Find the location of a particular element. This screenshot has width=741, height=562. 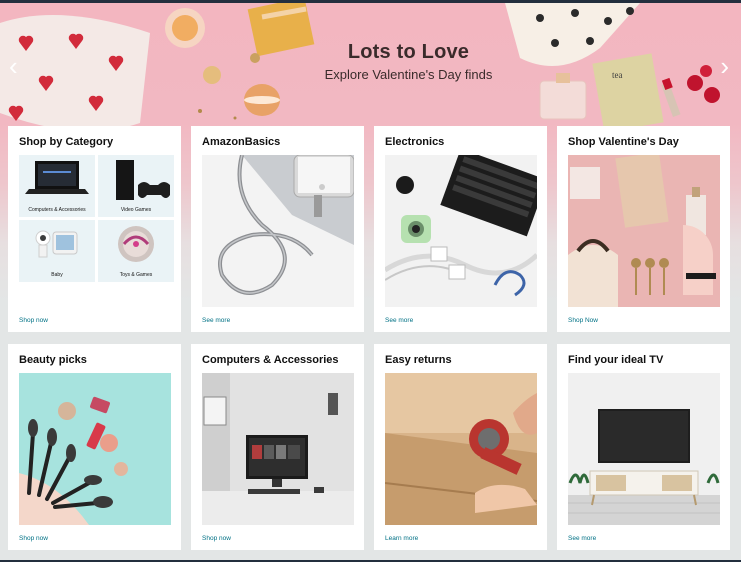

card-title: Beauty picks is located at coordinates (53, 360).